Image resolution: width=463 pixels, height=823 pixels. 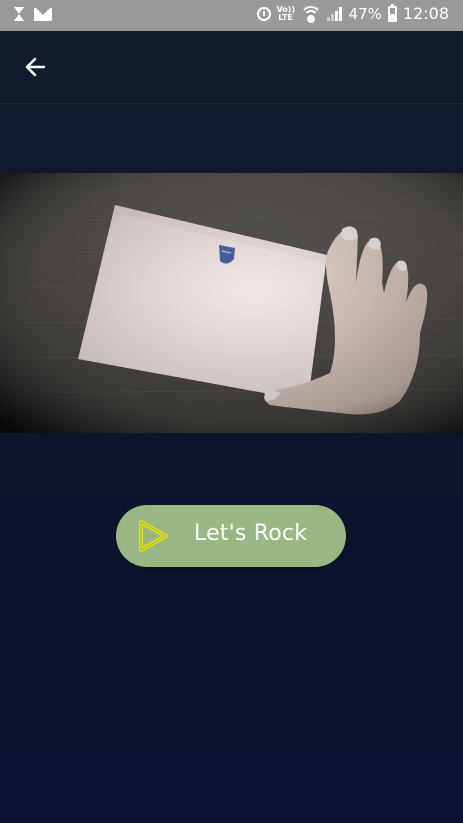 I want to click on back-button, so click(x=36, y=67).